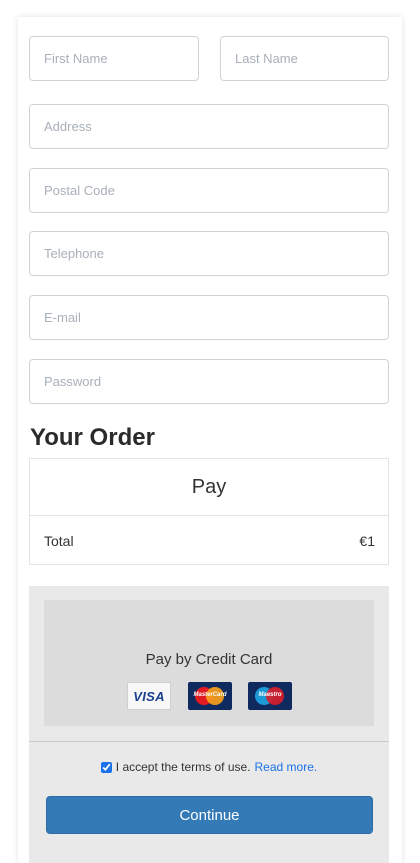 The image size is (420, 863). What do you see at coordinates (106, 767) in the screenshot?
I see `terms-checkbox` at bounding box center [106, 767].